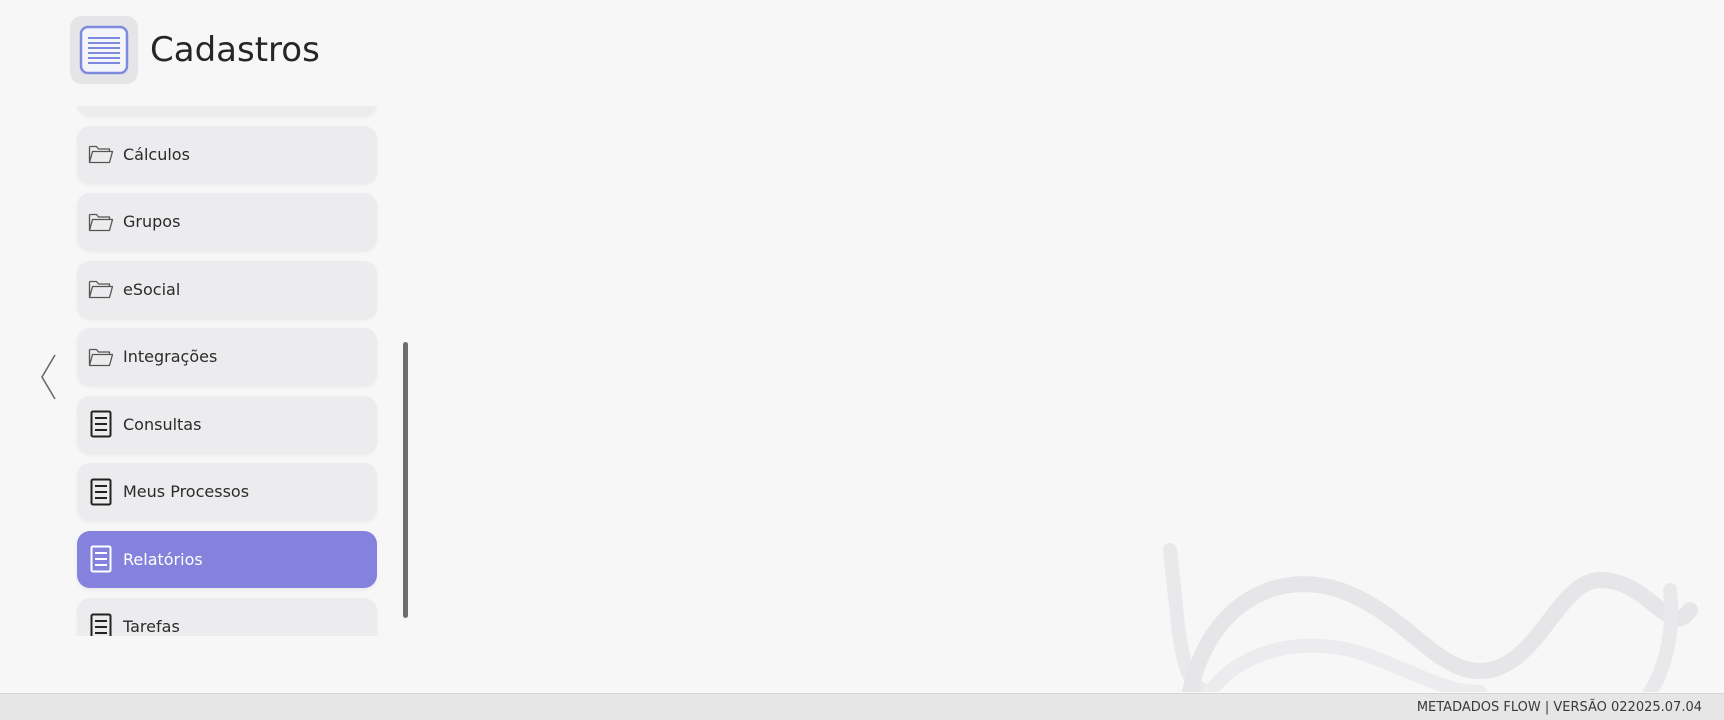  What do you see at coordinates (227, 289) in the screenshot?
I see `menu-item-esocial: eSocial` at bounding box center [227, 289].